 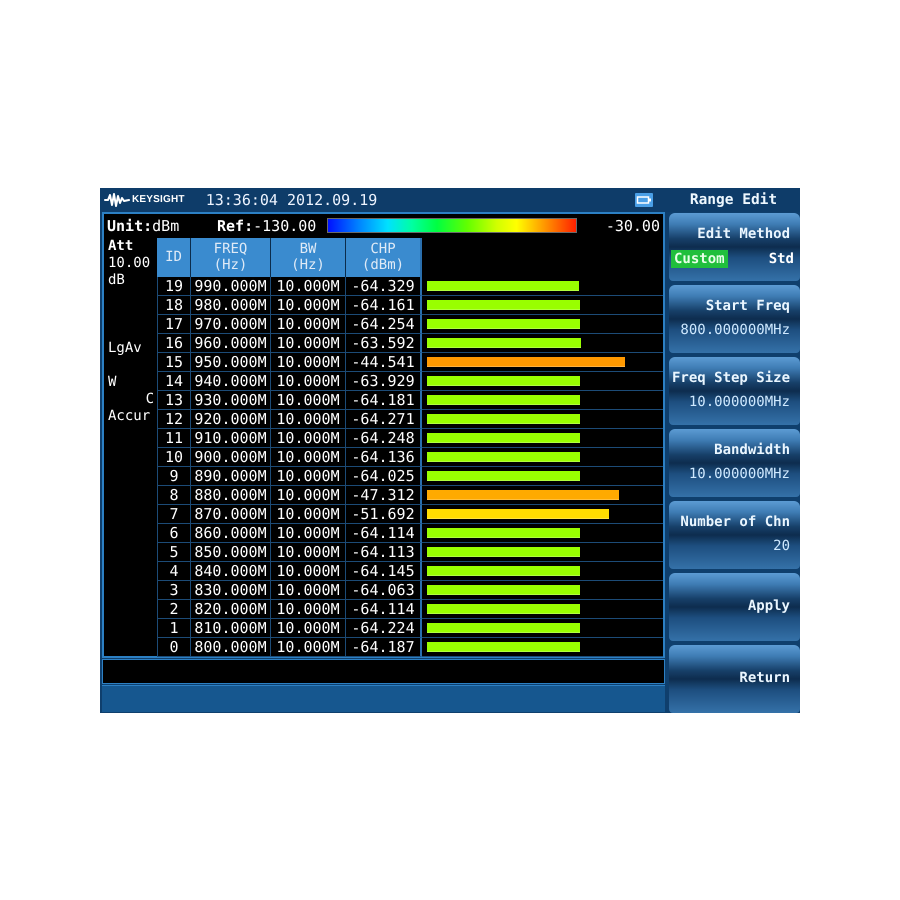 What do you see at coordinates (734, 390) in the screenshot?
I see `softkey-button: Freq Step Size 10.000000MHz` at bounding box center [734, 390].